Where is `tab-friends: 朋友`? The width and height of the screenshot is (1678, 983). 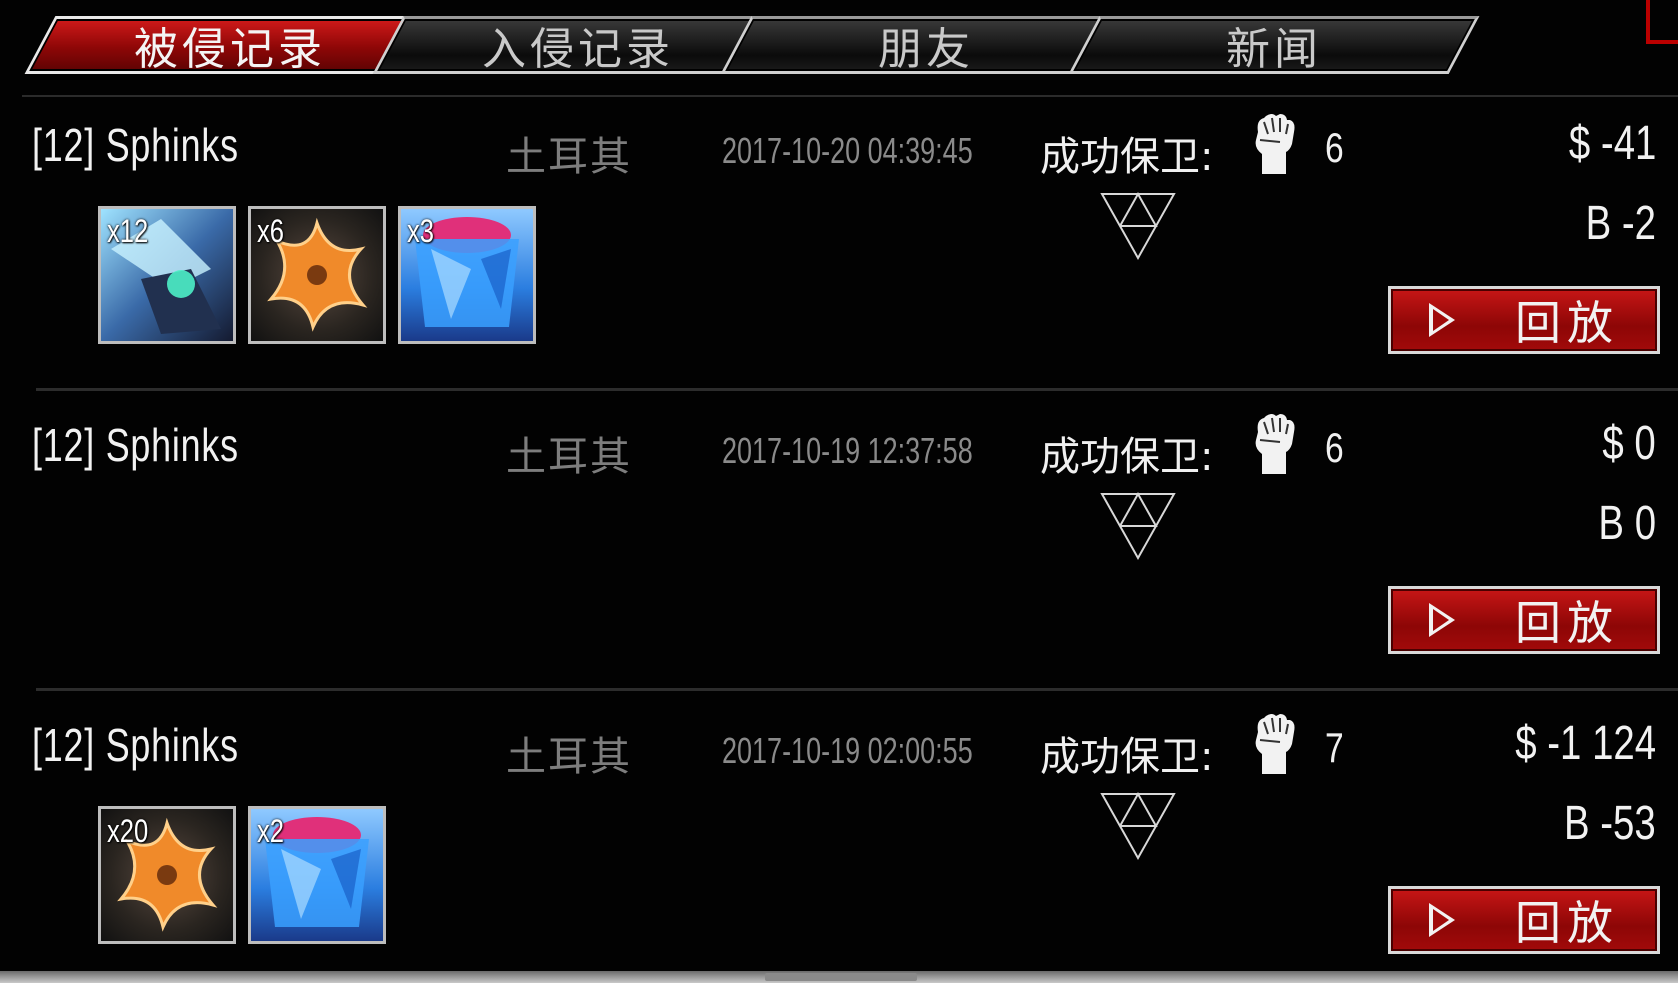
tab-friends: 朋友 is located at coordinates (926, 45).